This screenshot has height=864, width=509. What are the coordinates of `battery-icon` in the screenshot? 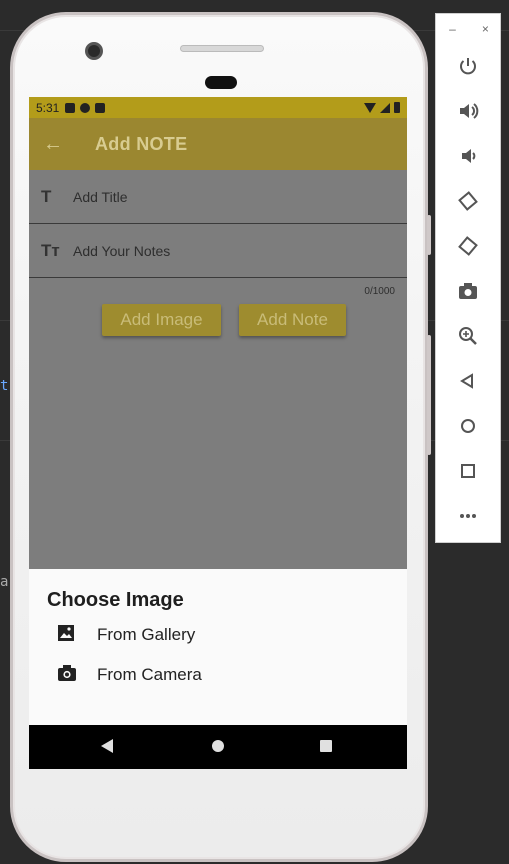 It's located at (397, 107).